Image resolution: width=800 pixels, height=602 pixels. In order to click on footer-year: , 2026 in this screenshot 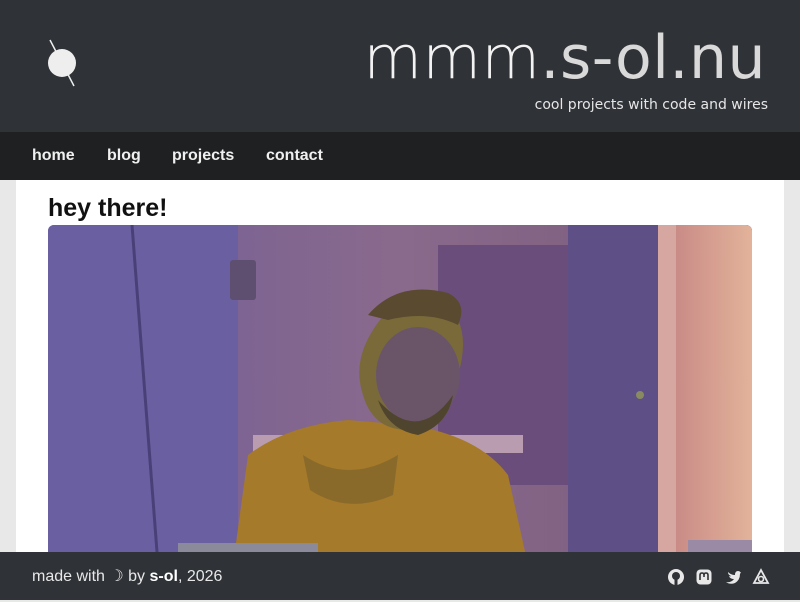, I will do `click(200, 576)`.